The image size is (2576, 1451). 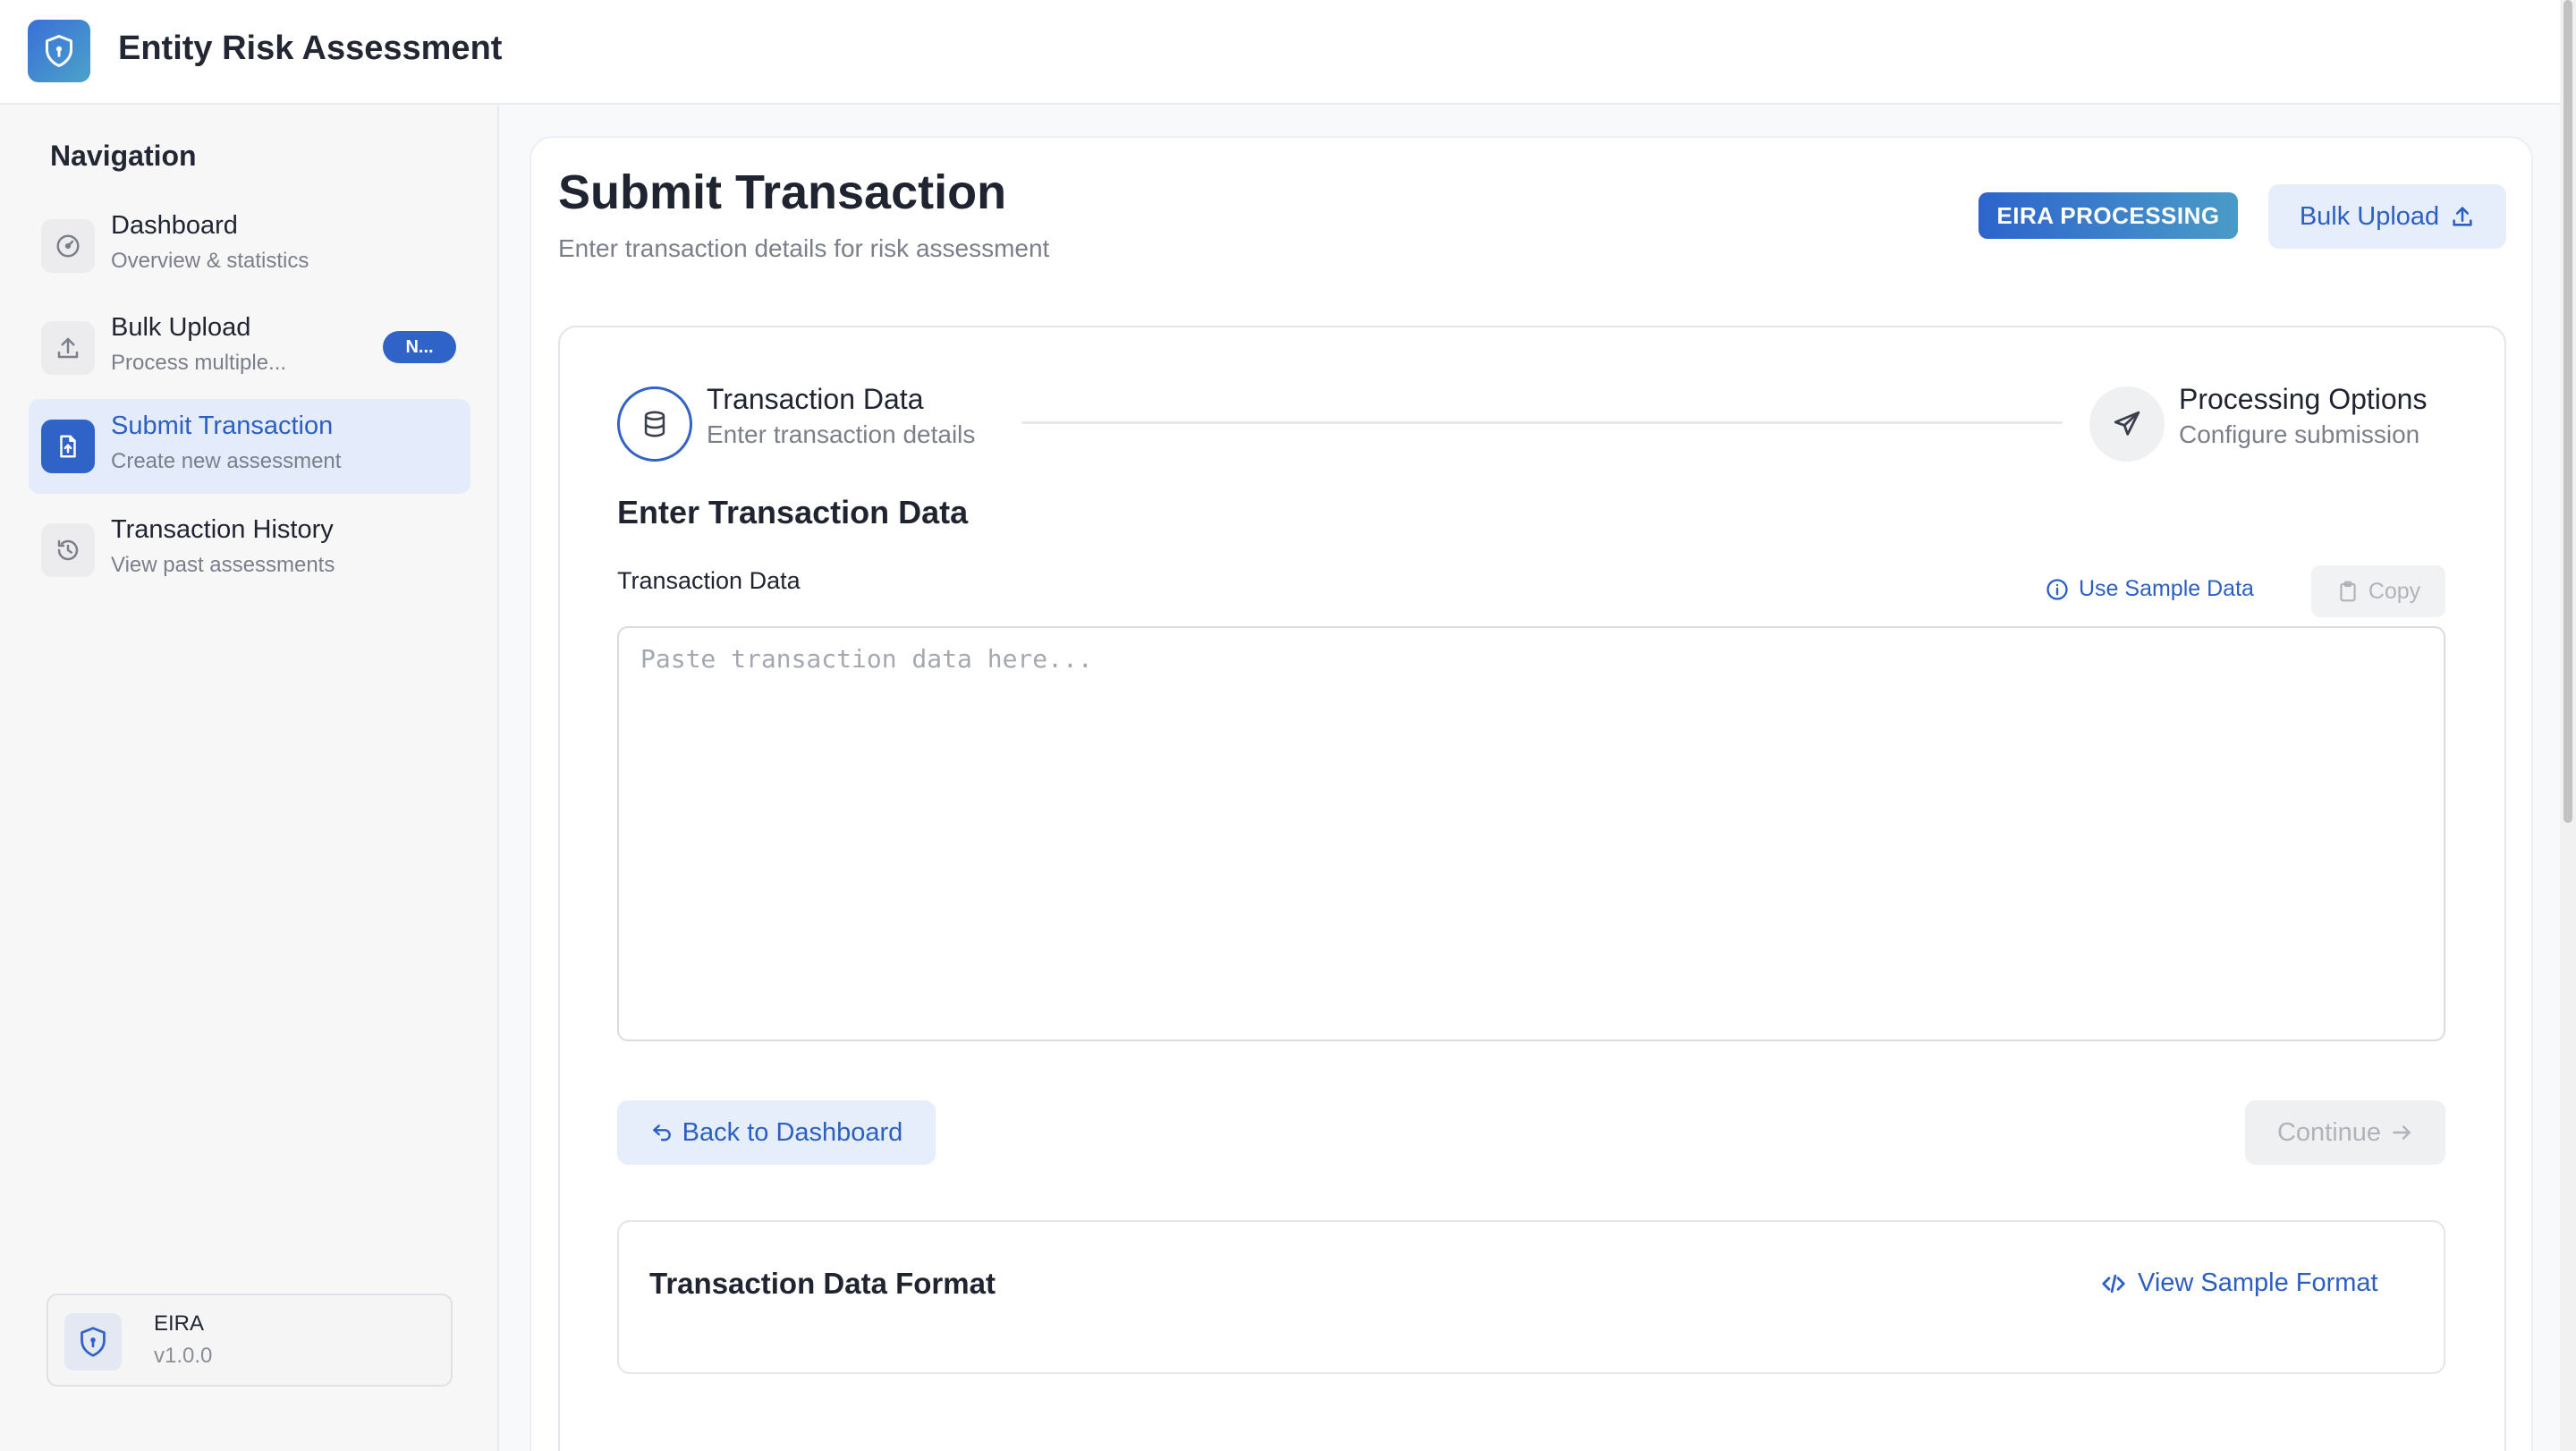 I want to click on copy-label: Copy, so click(x=2394, y=591).